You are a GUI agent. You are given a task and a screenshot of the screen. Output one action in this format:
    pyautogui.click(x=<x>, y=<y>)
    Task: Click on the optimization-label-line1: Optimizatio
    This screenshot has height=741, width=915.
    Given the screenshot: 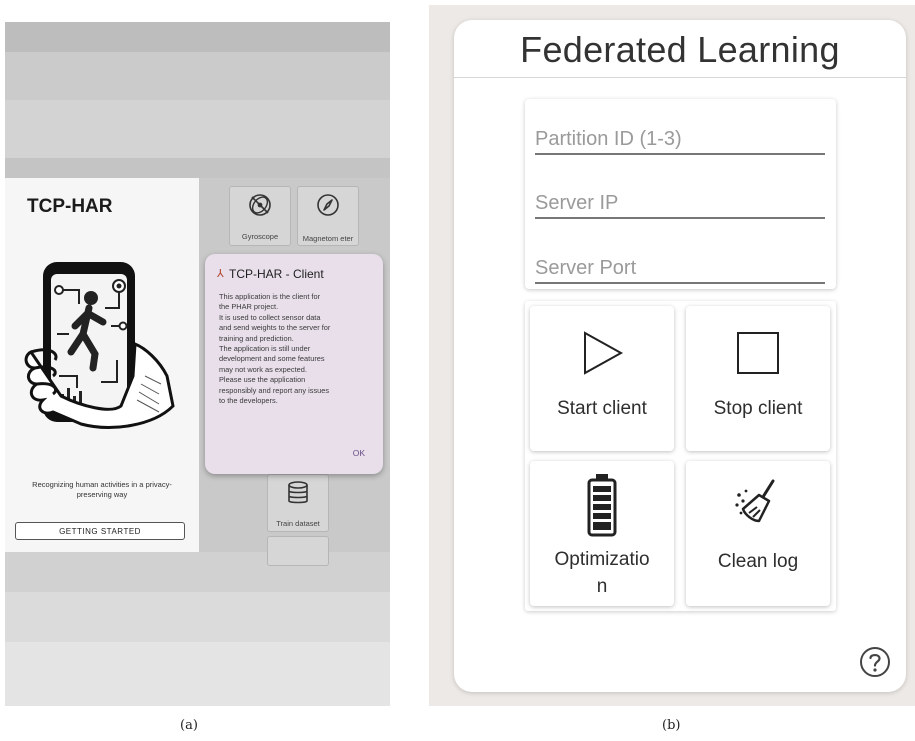 What is the action you would take?
    pyautogui.click(x=602, y=559)
    